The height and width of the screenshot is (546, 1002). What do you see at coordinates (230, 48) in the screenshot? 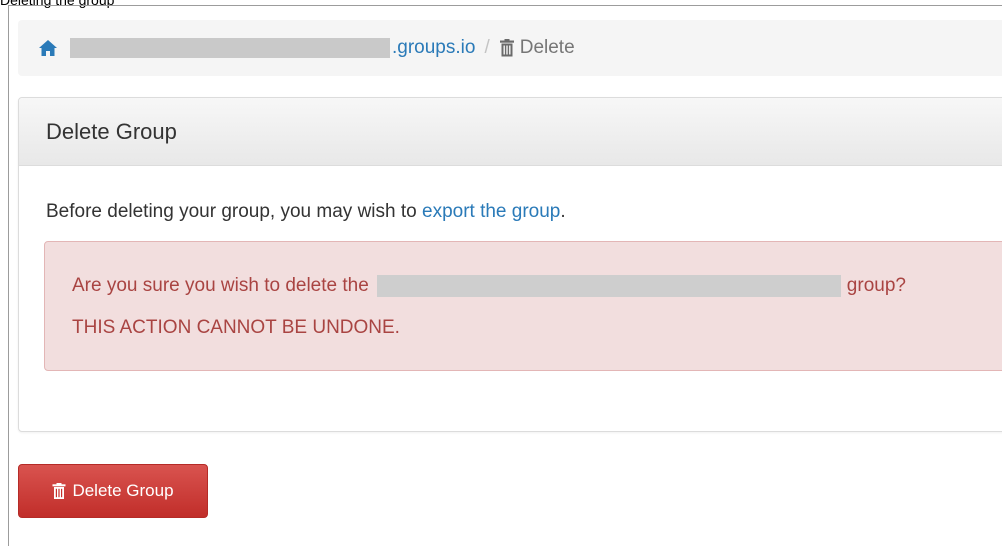
I see `redacted-group-name` at bounding box center [230, 48].